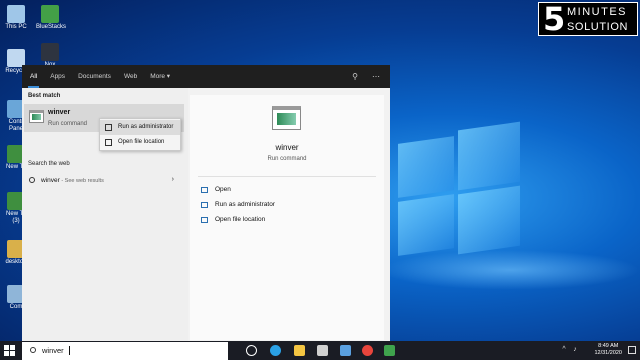  Describe the element at coordinates (233, 220) in the screenshot. I see `action-open-file-location: Open file location` at that location.